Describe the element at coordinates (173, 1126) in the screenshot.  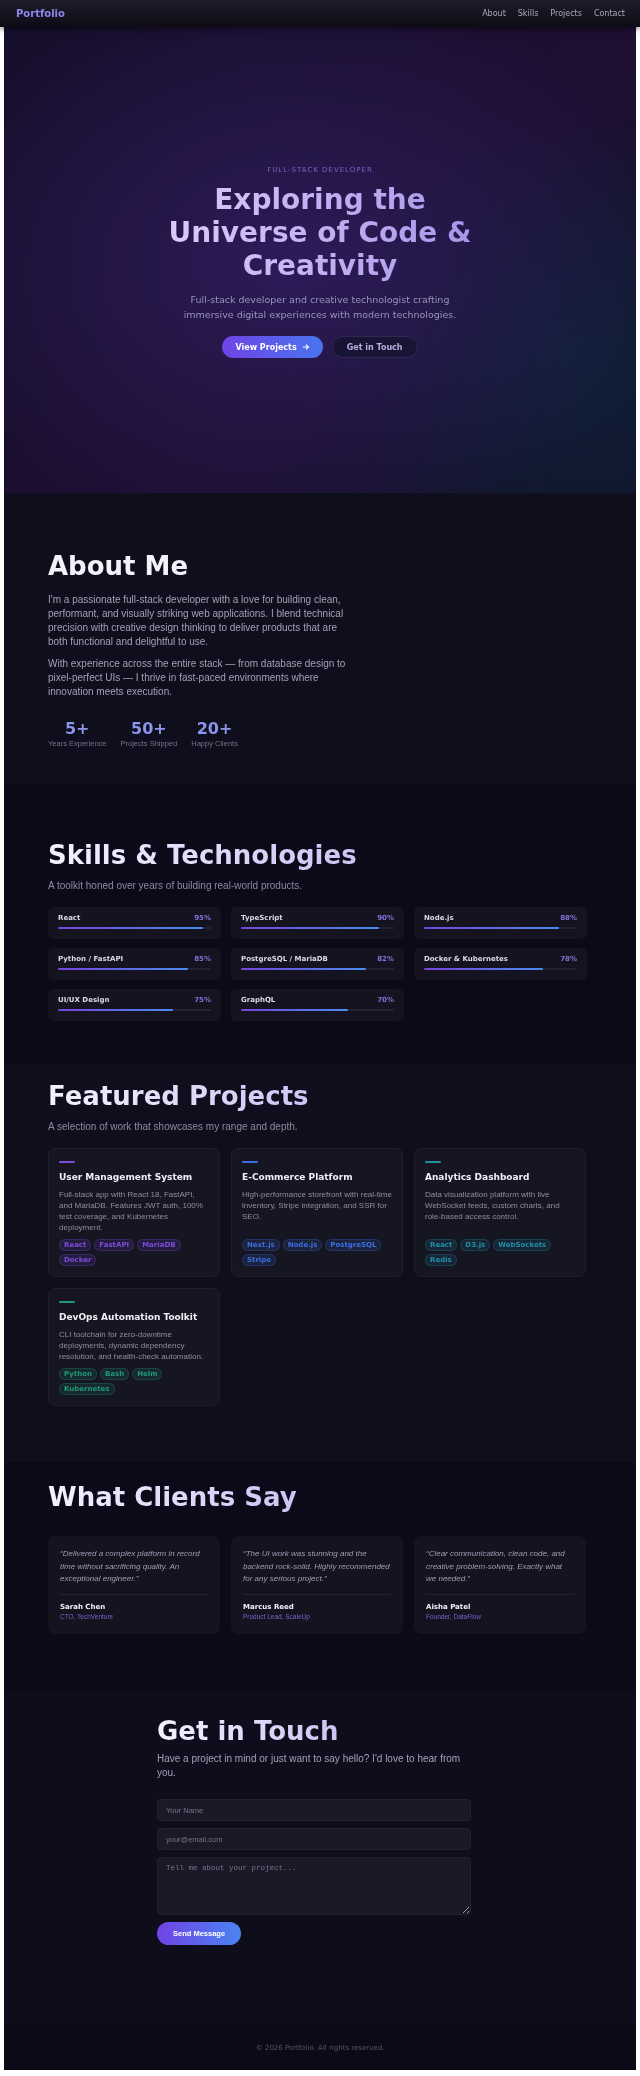
I see `section-subtitle: A selection of work that showcases my range and depth.` at that location.